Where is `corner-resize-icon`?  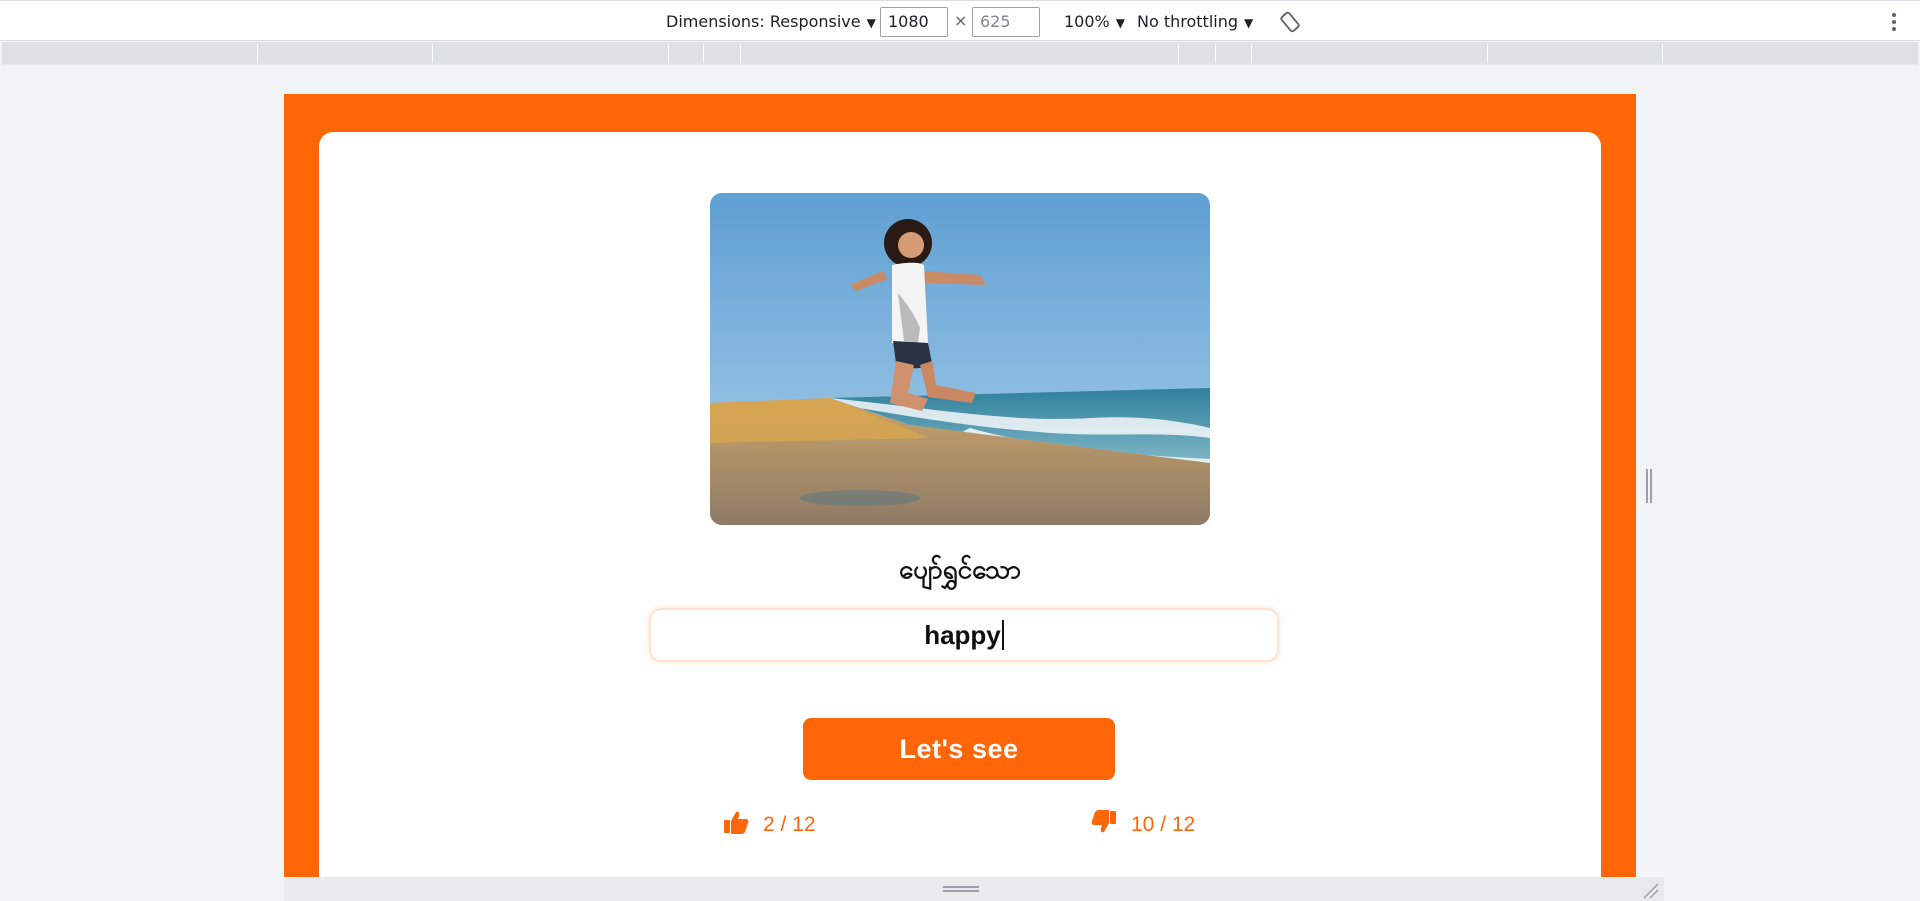
corner-resize-icon is located at coordinates (1650, 890).